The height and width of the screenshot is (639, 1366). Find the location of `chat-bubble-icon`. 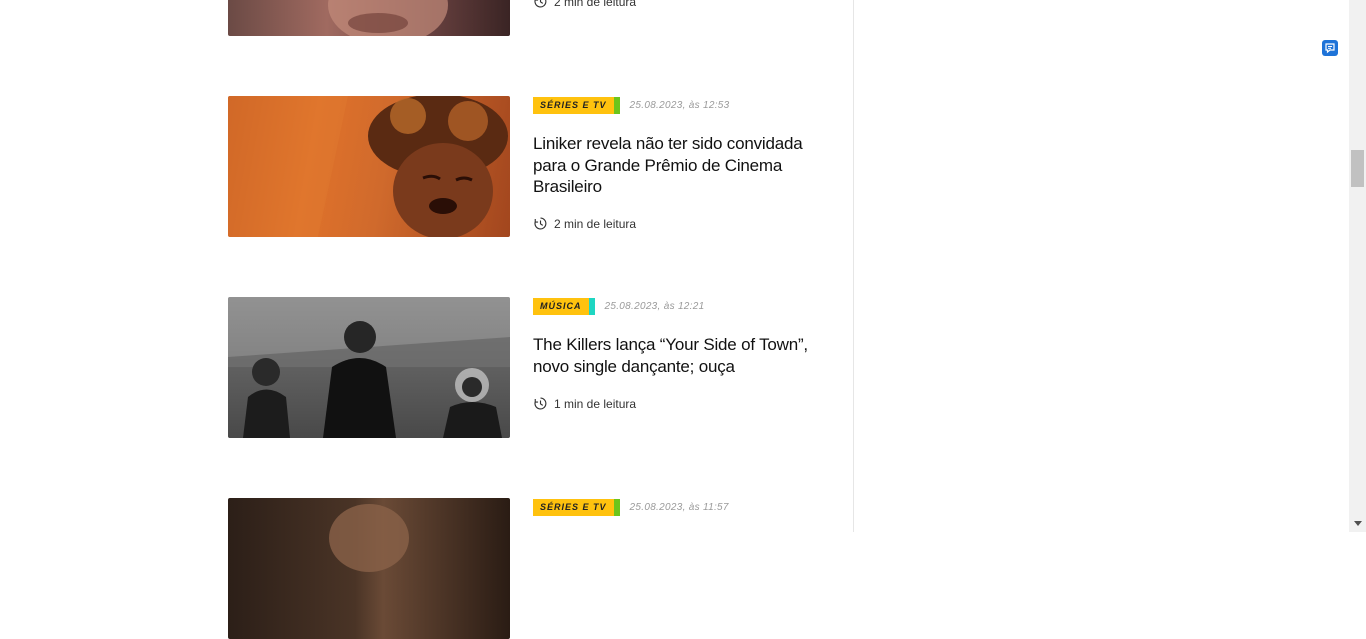

chat-bubble-icon is located at coordinates (1330, 48).